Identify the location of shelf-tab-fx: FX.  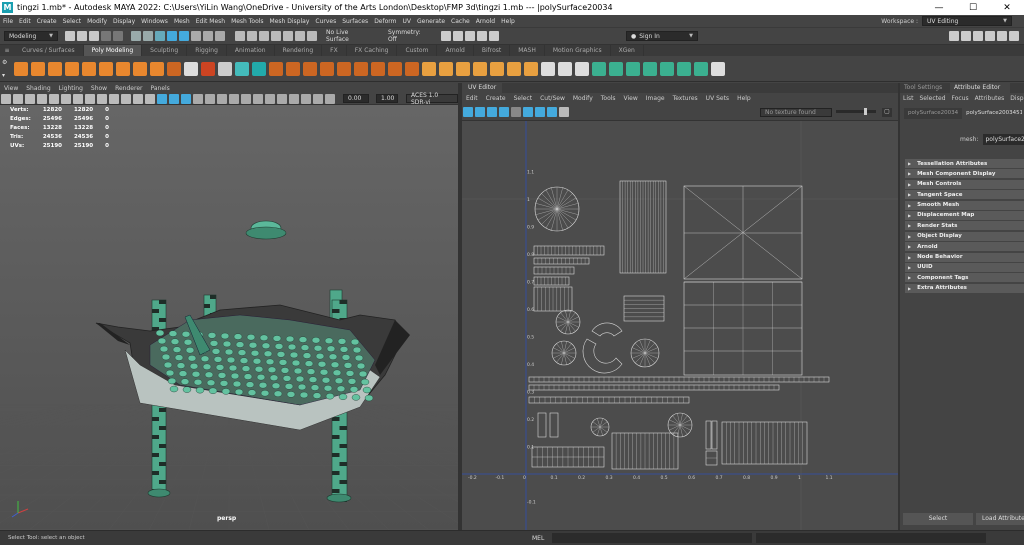
(334, 50).